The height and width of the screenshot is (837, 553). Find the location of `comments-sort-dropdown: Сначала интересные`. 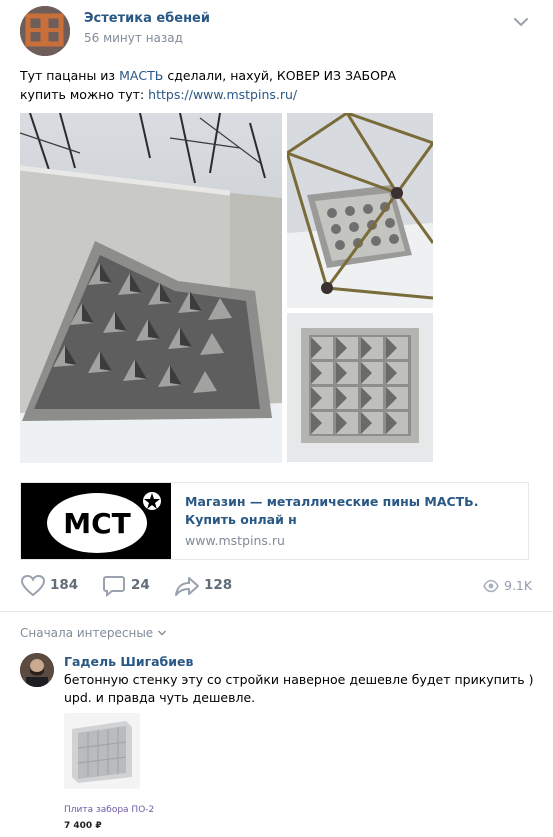

comments-sort-dropdown: Сначала интересные is located at coordinates (93, 633).